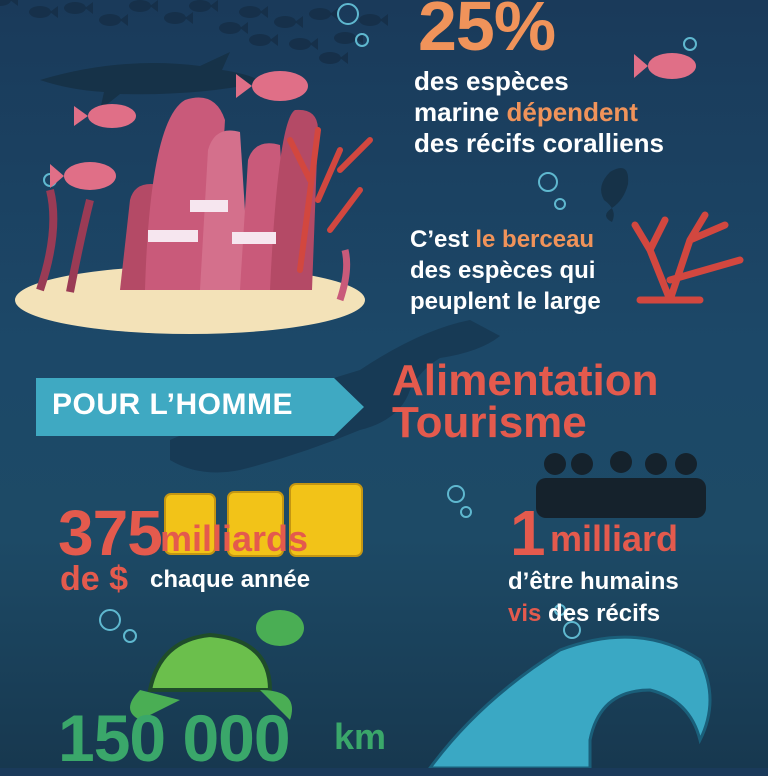 The image size is (768, 776). Describe the element at coordinates (151, 81) in the screenshot. I see `shark-icon` at that location.